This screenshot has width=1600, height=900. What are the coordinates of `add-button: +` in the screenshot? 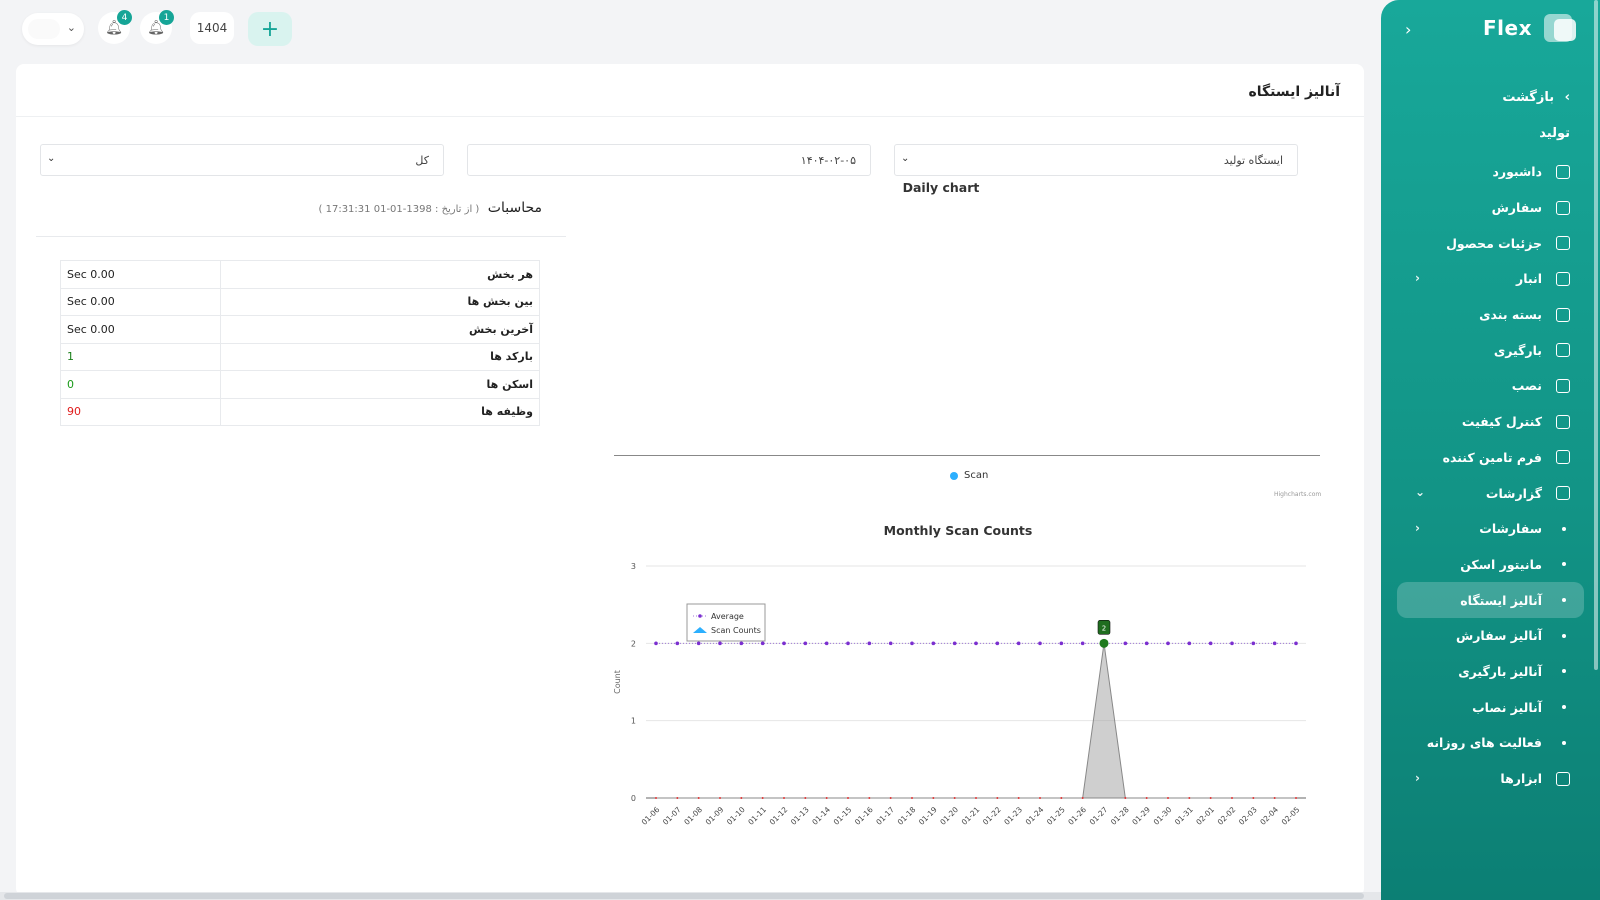 It's located at (270, 29).